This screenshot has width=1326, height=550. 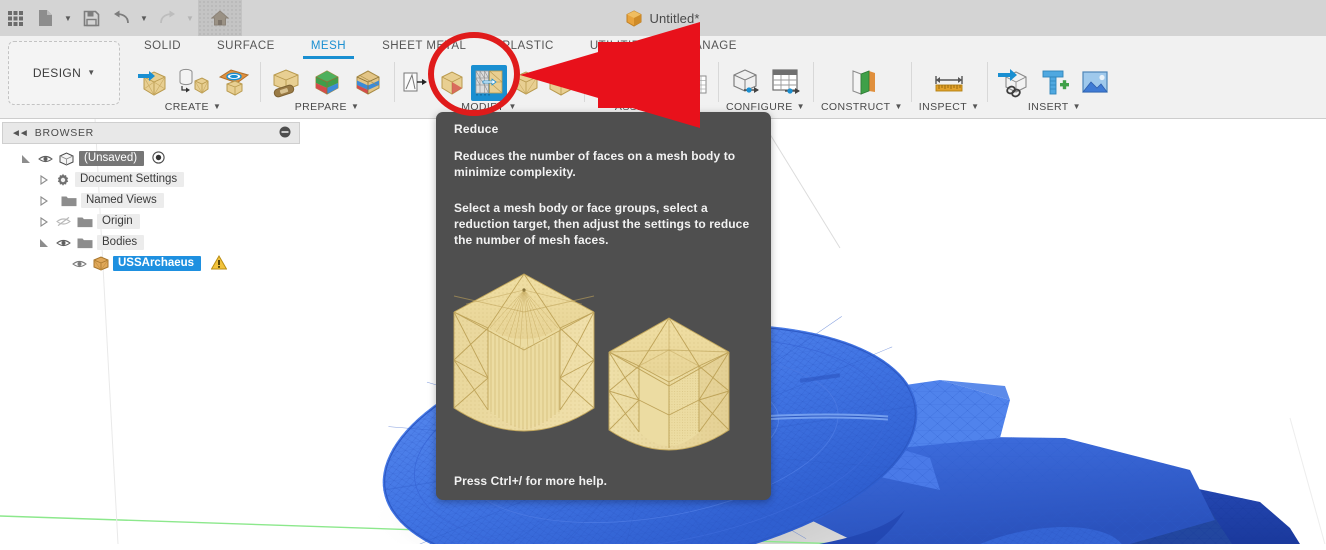 I want to click on configure-design-button, so click(x=745, y=82).